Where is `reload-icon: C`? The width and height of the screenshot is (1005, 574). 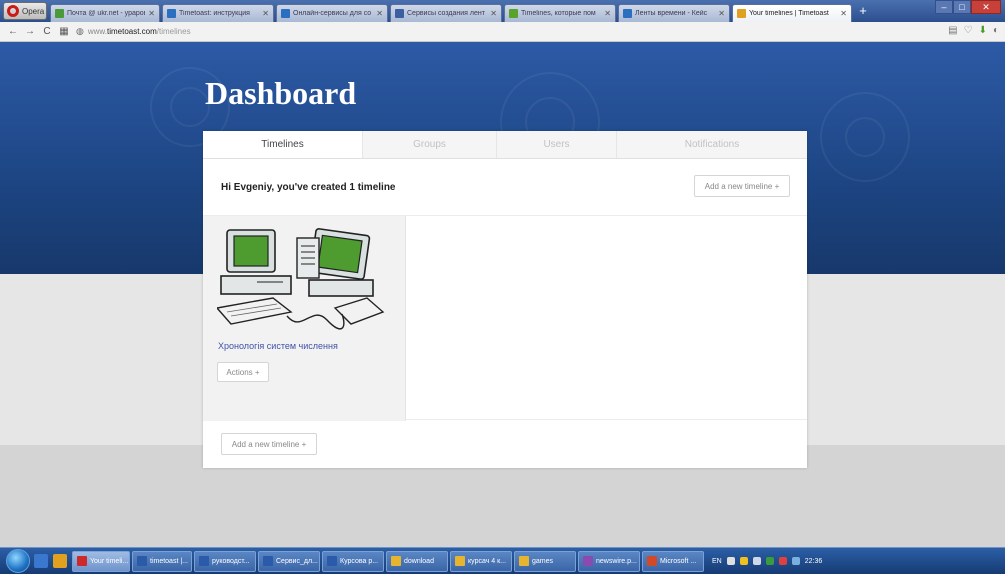
reload-icon: C is located at coordinates (47, 31).